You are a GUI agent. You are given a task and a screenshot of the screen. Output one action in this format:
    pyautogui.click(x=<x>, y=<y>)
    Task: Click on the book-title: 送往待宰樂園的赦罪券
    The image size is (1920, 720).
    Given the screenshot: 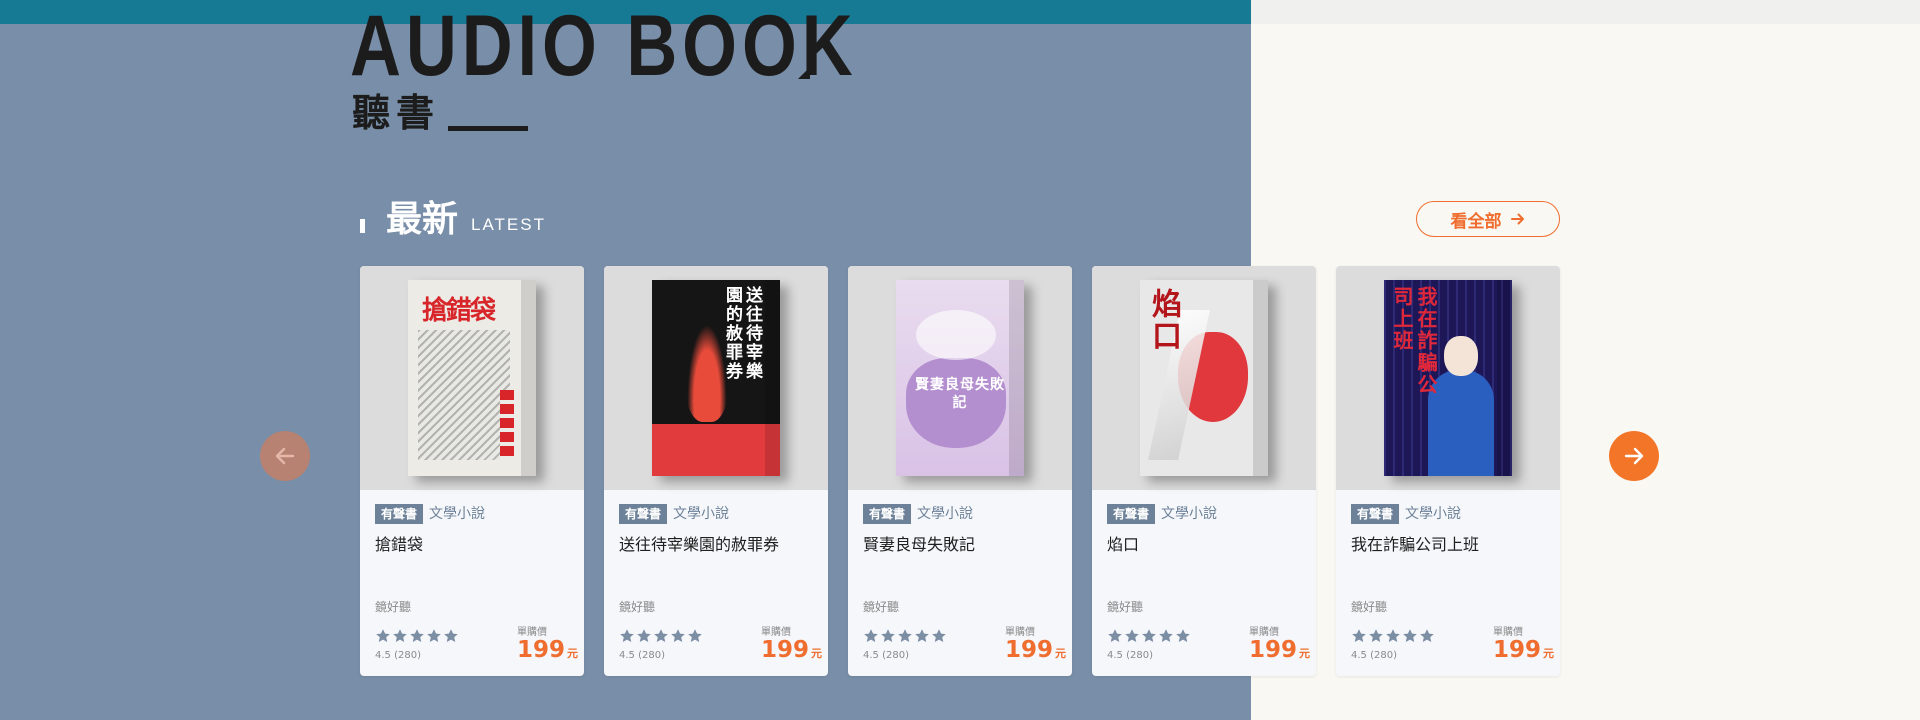 What is the action you would take?
    pyautogui.click(x=716, y=545)
    